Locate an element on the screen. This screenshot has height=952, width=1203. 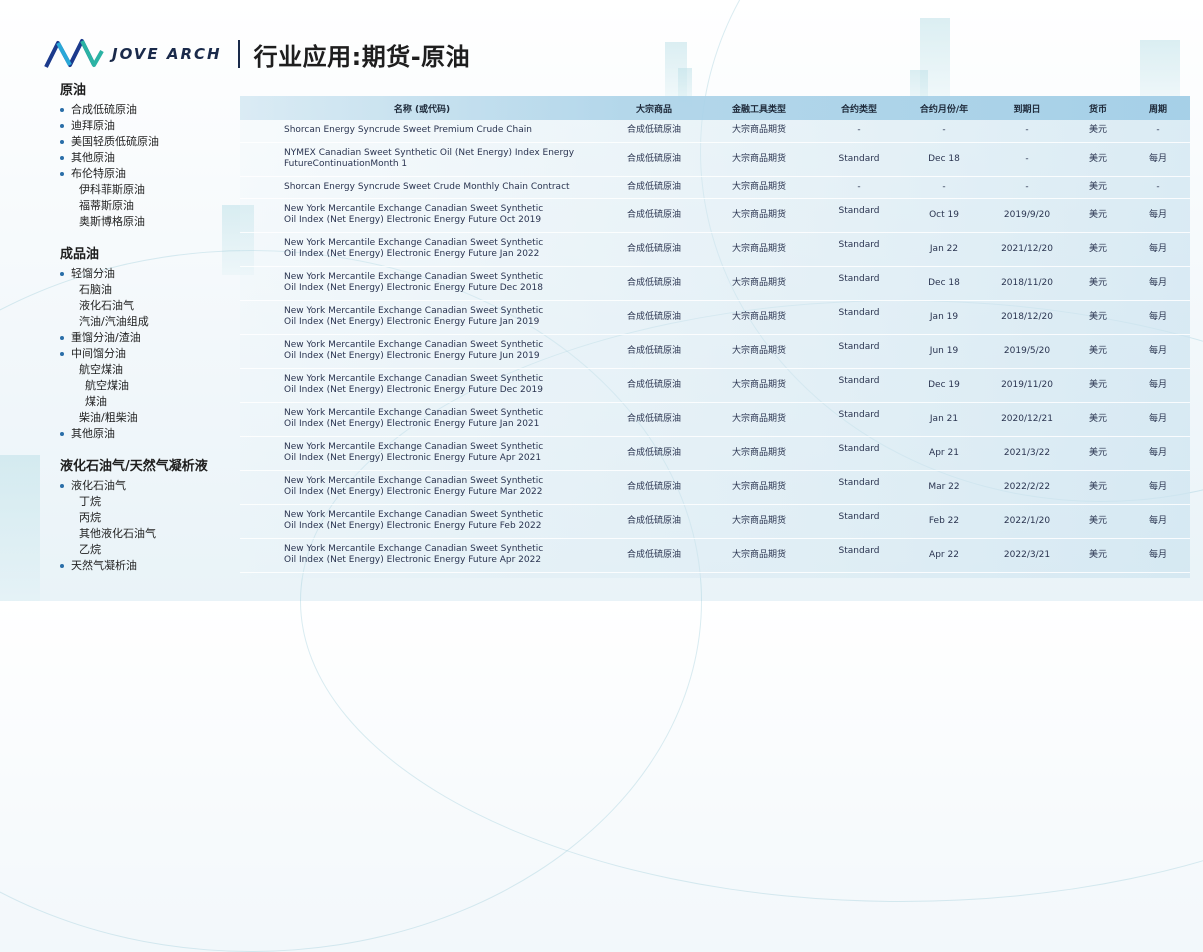
column-header-contract-month: 合约月份/年 is located at coordinates (944, 108).